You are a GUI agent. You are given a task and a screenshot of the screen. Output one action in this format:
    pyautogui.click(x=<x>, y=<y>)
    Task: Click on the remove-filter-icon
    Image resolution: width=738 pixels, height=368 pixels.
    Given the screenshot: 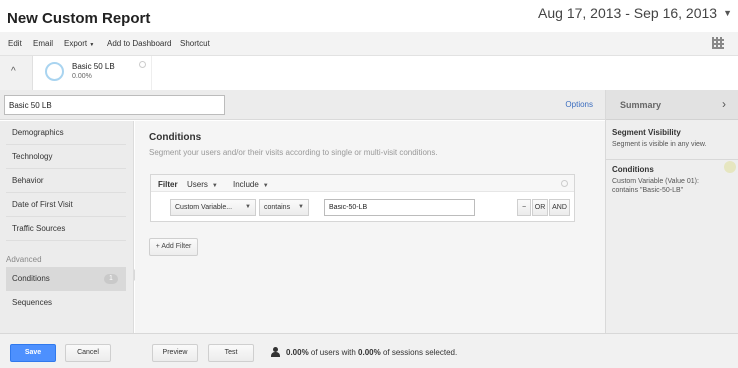 What is the action you would take?
    pyautogui.click(x=564, y=183)
    